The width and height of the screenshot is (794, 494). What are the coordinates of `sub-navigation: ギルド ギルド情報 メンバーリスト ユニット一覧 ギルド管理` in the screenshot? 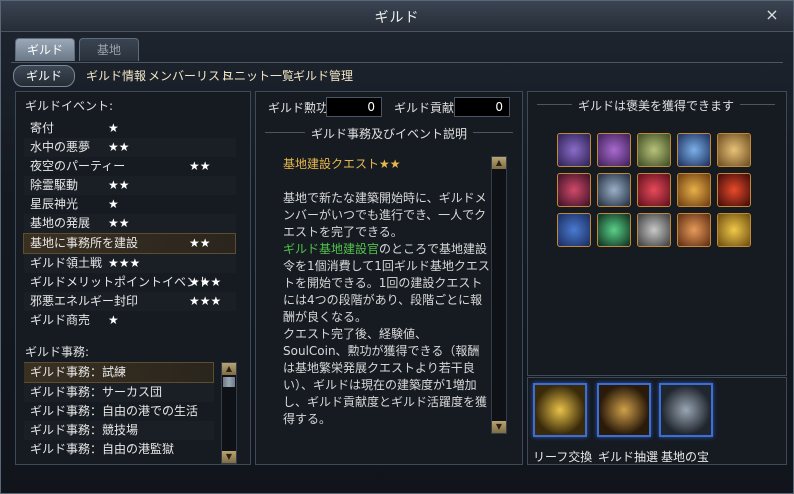 It's located at (397, 74).